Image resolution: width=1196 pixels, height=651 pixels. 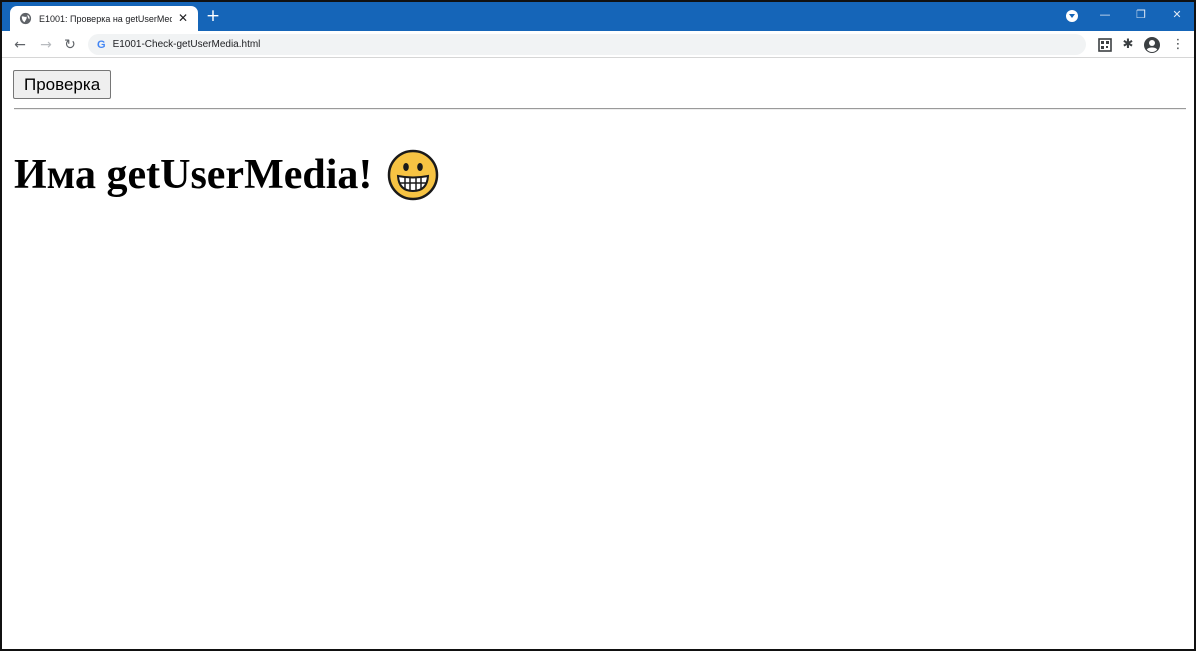 What do you see at coordinates (20, 45) in the screenshot?
I see `back-button: ←` at bounding box center [20, 45].